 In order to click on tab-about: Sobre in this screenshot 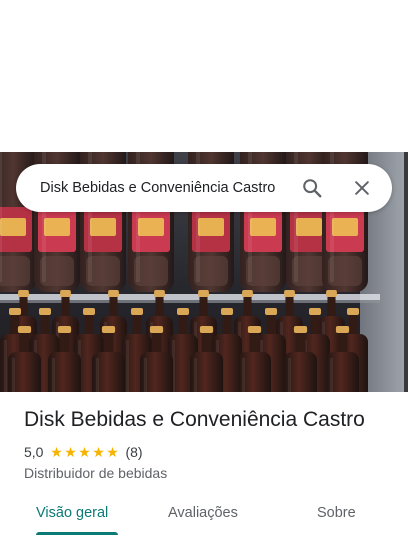, I will do `click(336, 513)`.